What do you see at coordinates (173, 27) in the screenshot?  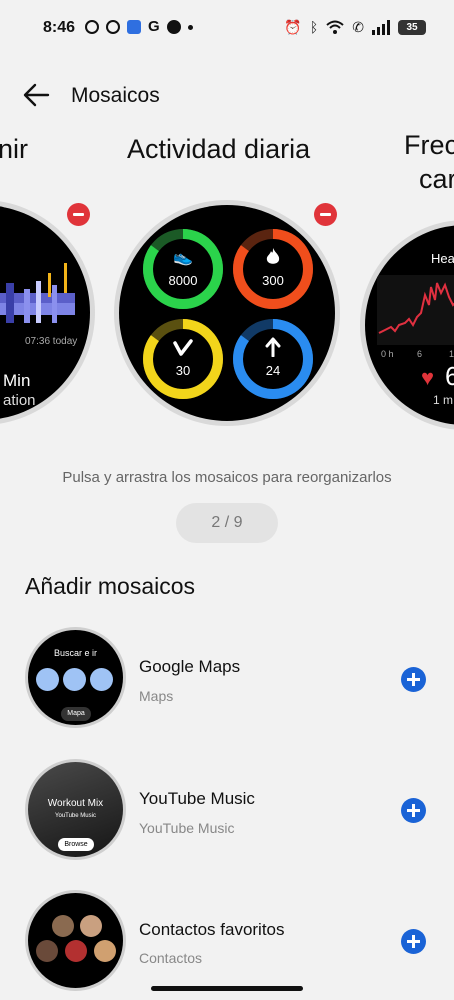 I see `record-icon` at bounding box center [173, 27].